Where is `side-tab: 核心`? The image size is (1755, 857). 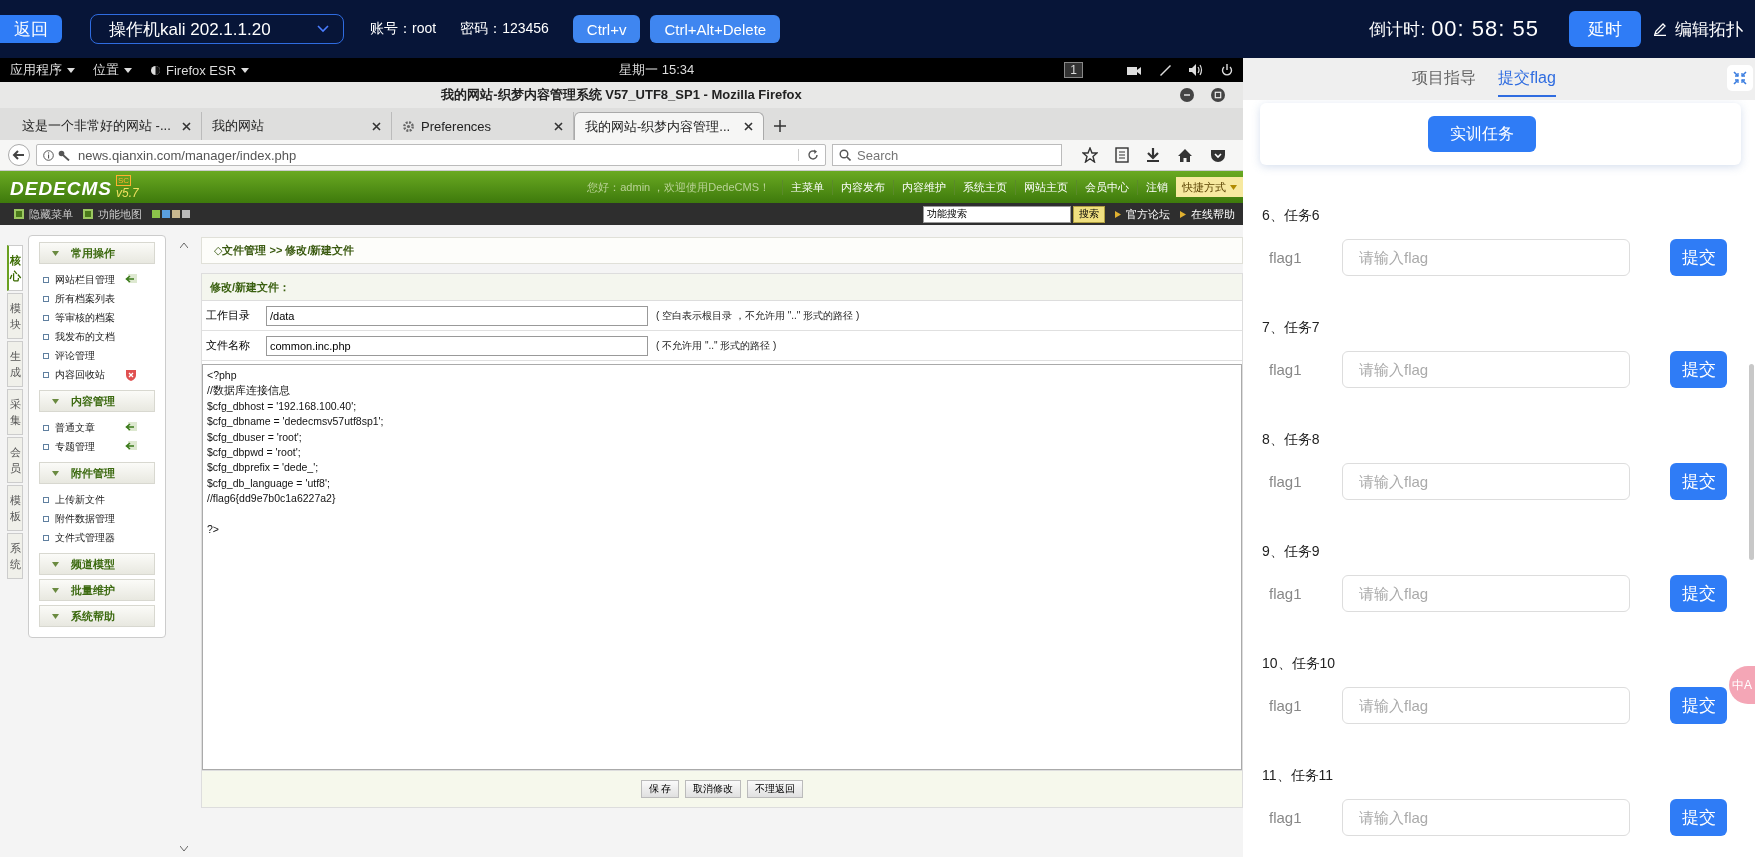 side-tab: 核心 is located at coordinates (15, 268).